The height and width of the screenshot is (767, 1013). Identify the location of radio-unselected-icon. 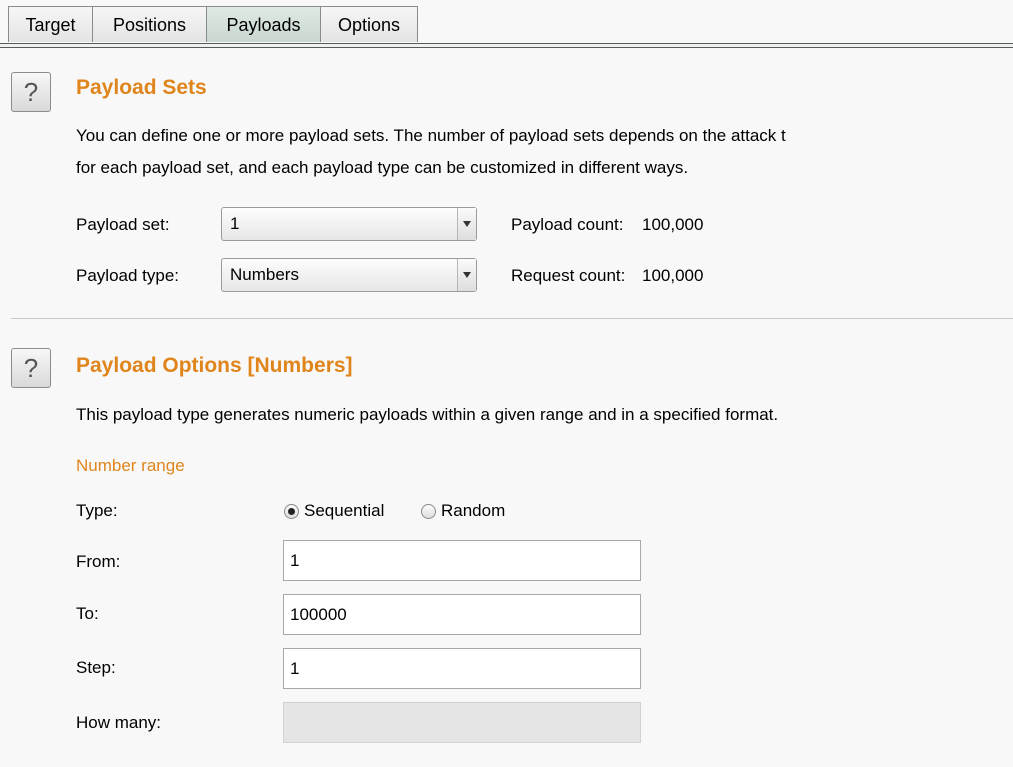
(428, 511).